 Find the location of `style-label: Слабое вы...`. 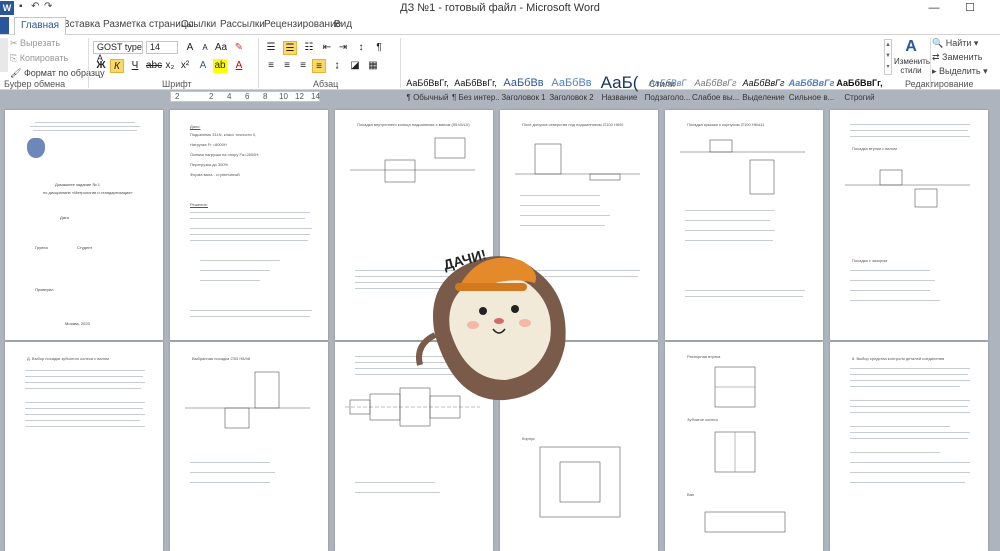

style-label: Слабое вы... is located at coordinates (715, 97).